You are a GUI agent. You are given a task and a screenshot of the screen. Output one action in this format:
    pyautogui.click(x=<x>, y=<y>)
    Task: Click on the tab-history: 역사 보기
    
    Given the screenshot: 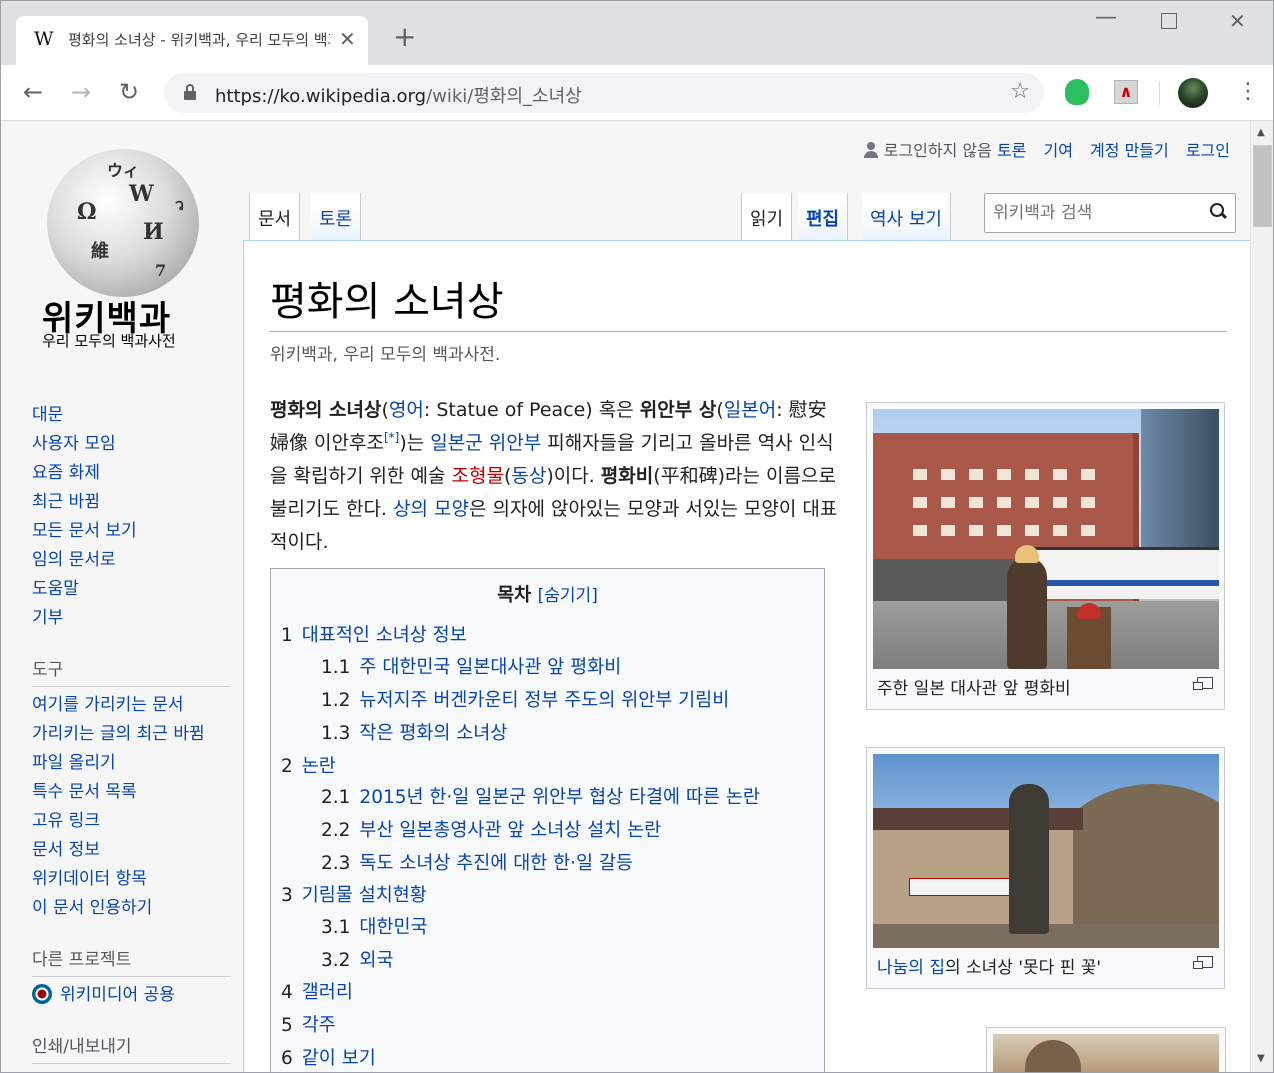 What is the action you would take?
    pyautogui.click(x=906, y=217)
    